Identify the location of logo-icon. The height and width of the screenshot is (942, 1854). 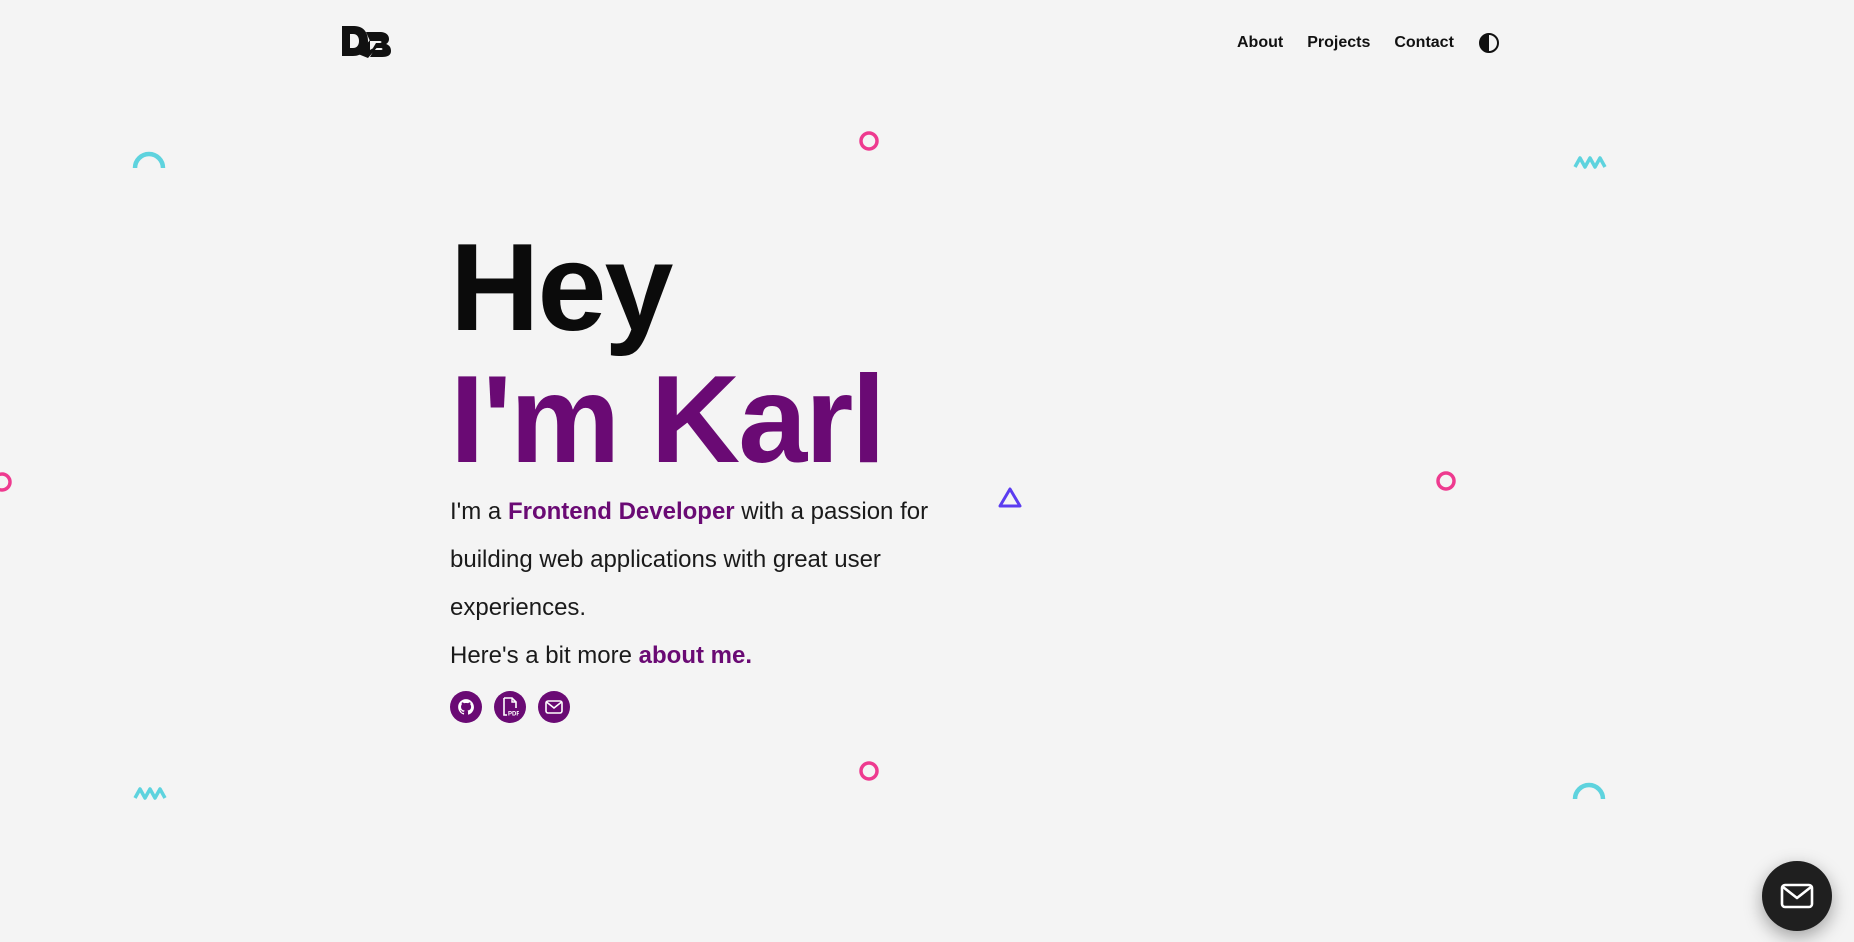
(366, 42).